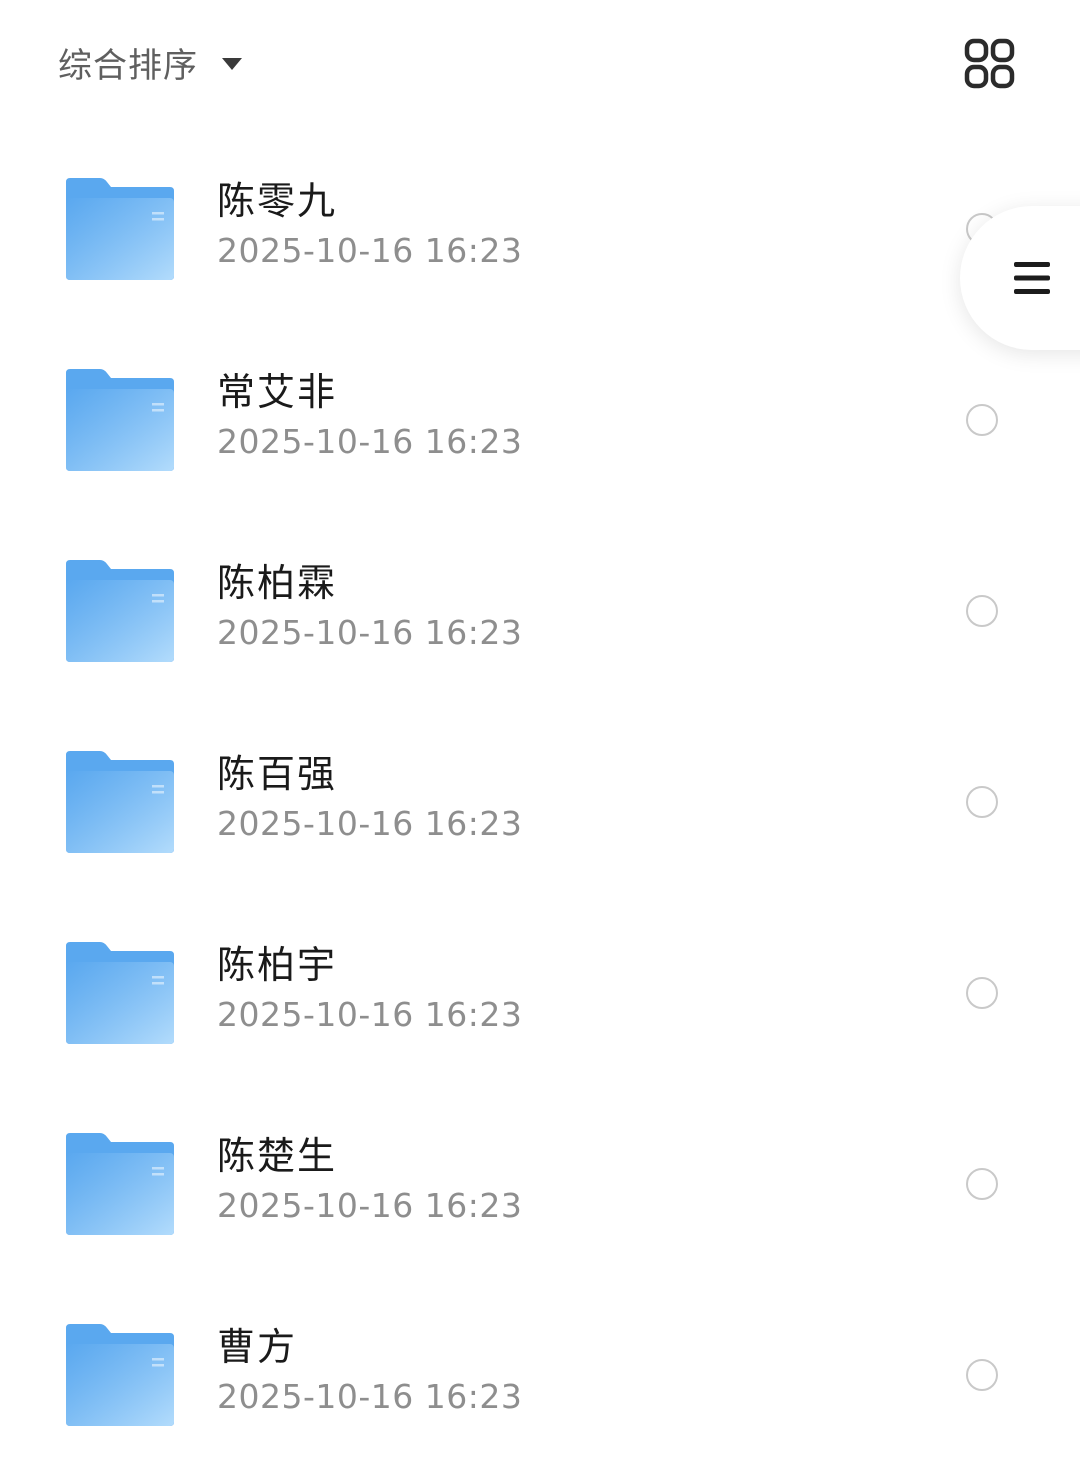 This screenshot has height=1482, width=1080. Describe the element at coordinates (277, 201) in the screenshot. I see `file-name: 陈零九` at that location.